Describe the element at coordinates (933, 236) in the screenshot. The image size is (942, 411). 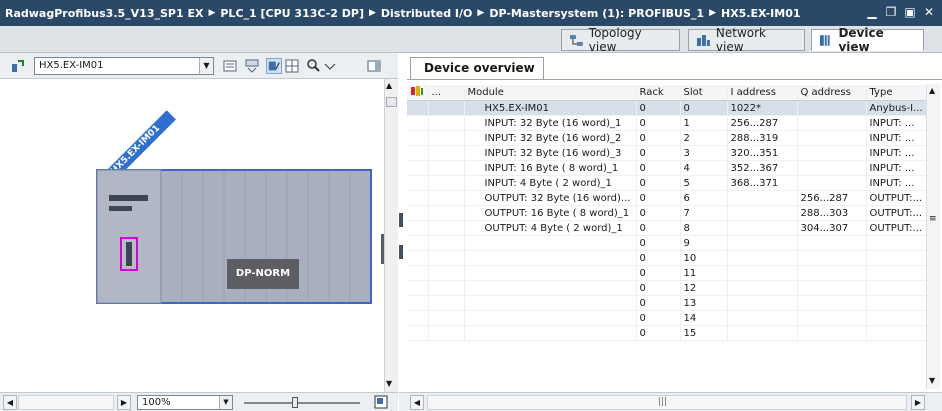
I see `table-vertical-scrollbar: ▲ ≡ ▼` at that location.